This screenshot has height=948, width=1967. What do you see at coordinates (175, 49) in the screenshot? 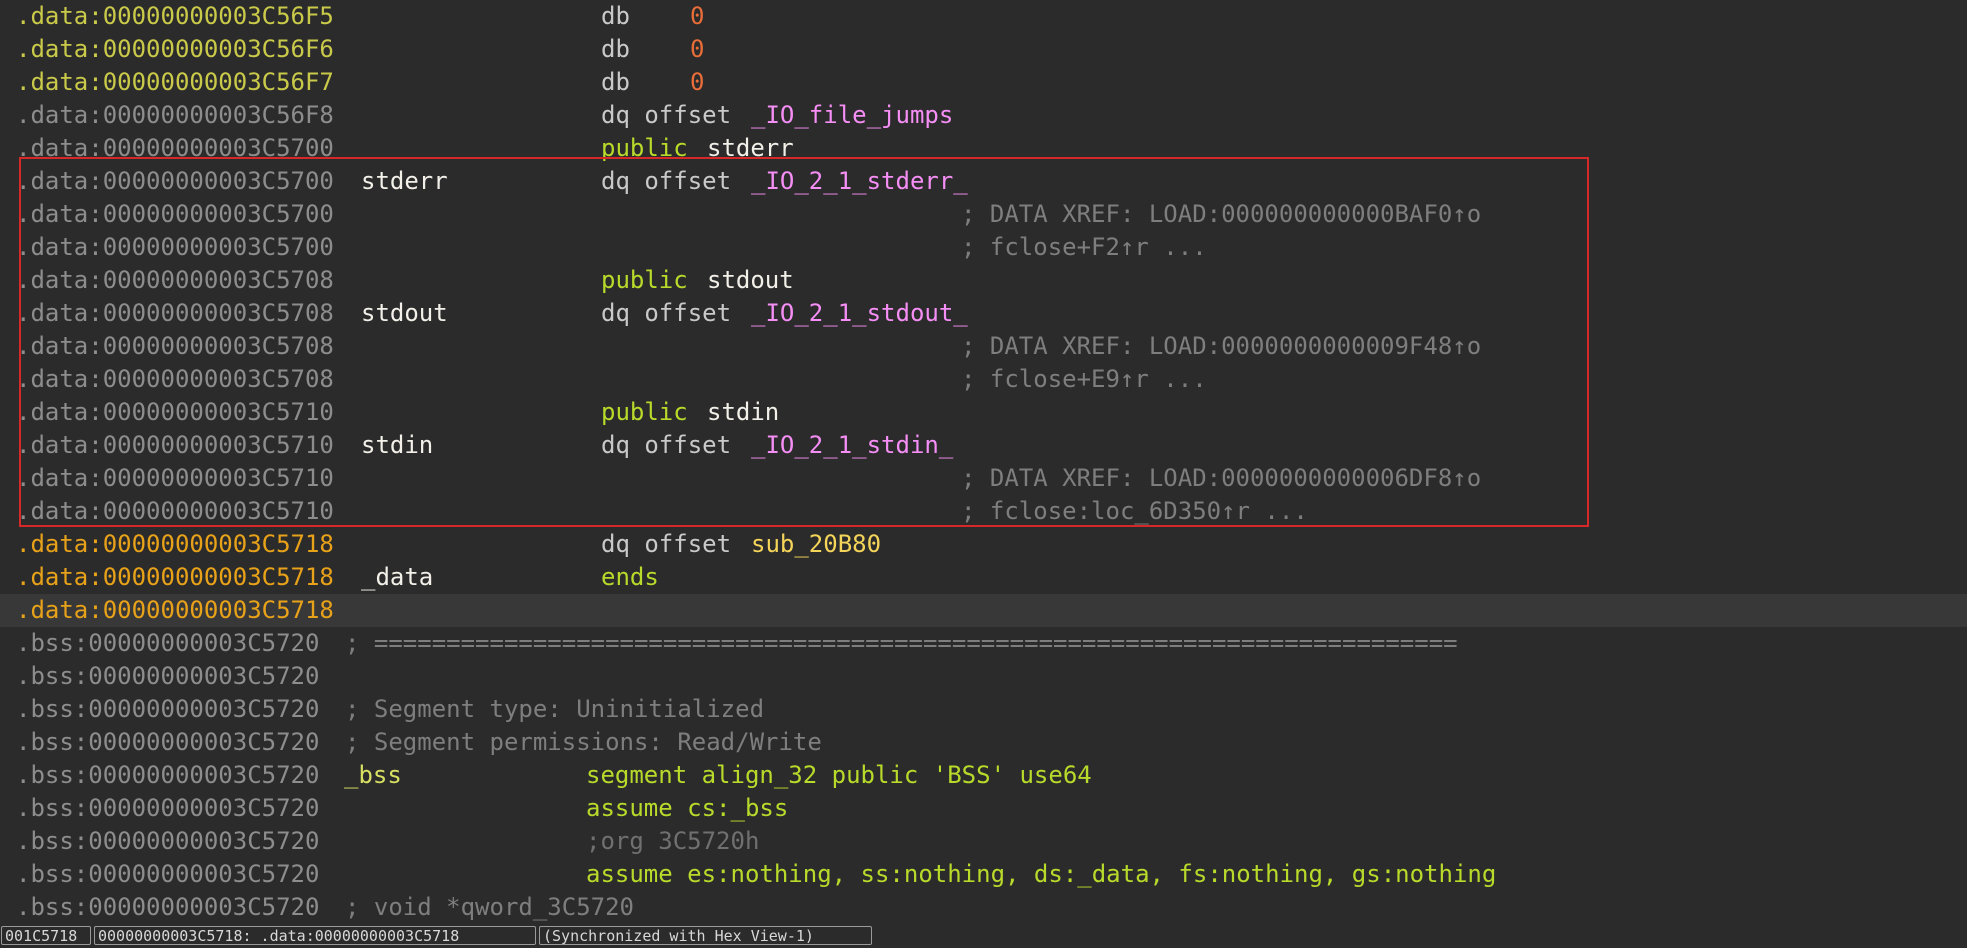
I see `line-address: .data:00000000003C56F6` at bounding box center [175, 49].